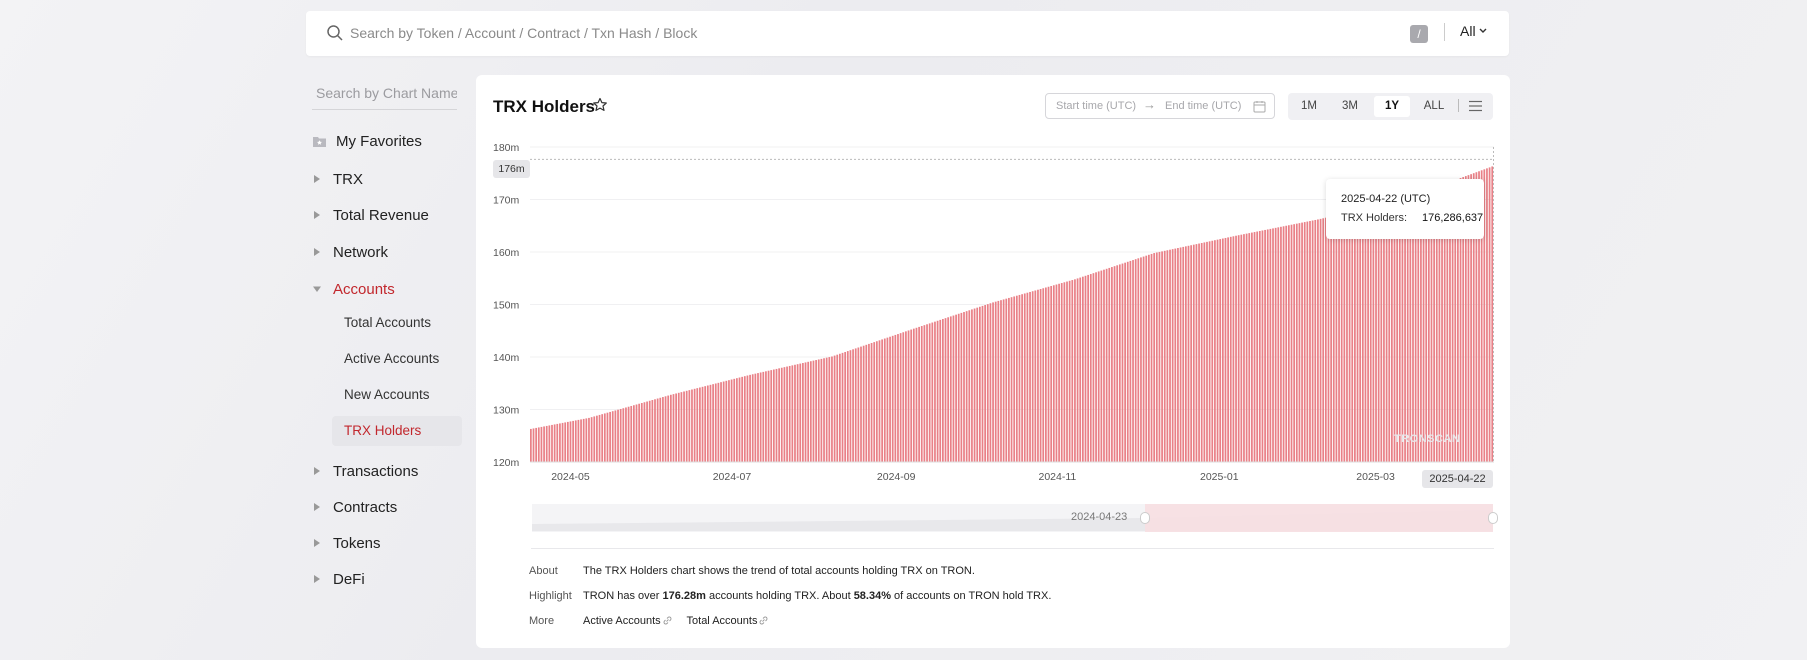 This screenshot has width=1807, height=660. I want to click on sidebar-item-contracts: Contracts, so click(354, 507).